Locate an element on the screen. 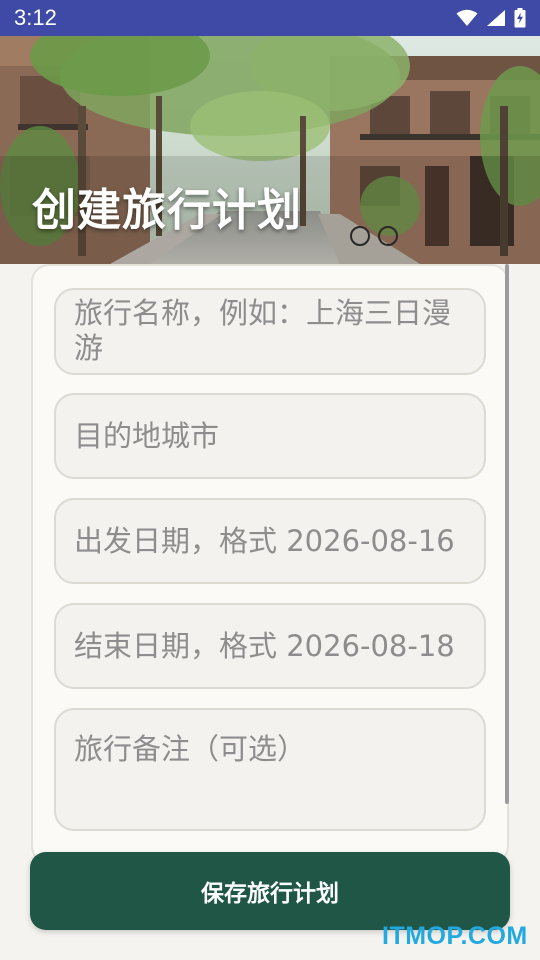 The width and height of the screenshot is (540, 960). start-date-input: 出发日期，格式 2026-08-16 is located at coordinates (270, 541).